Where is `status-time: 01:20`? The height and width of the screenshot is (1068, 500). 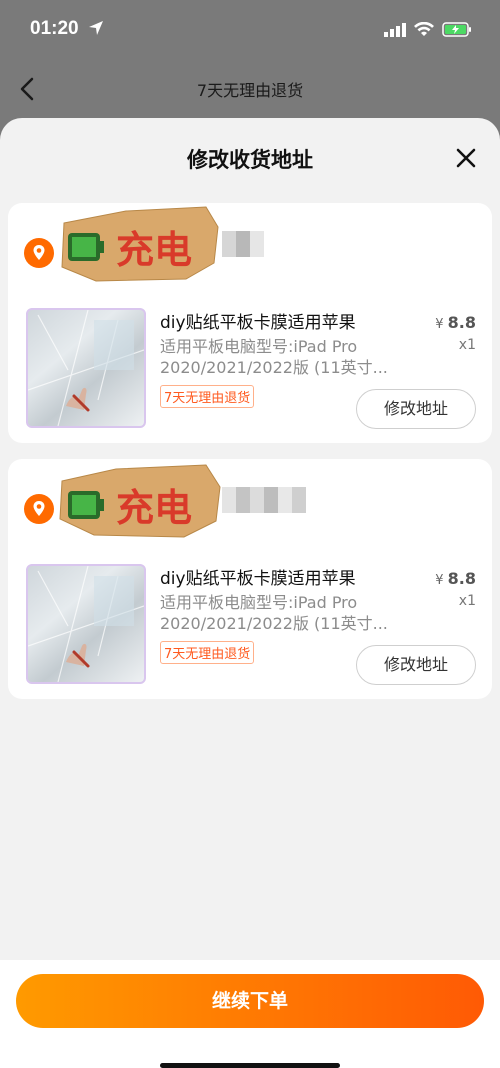 status-time: 01:20 is located at coordinates (54, 28).